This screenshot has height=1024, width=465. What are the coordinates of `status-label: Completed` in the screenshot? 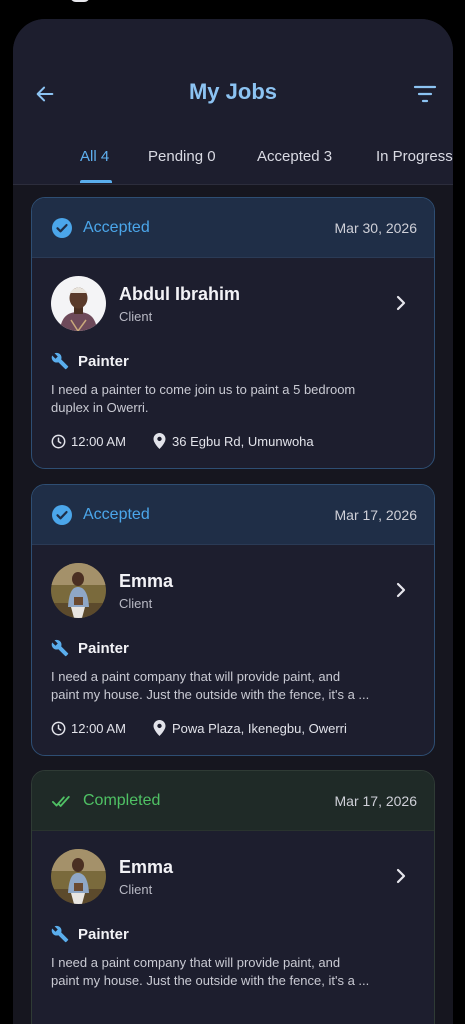 It's located at (122, 800).